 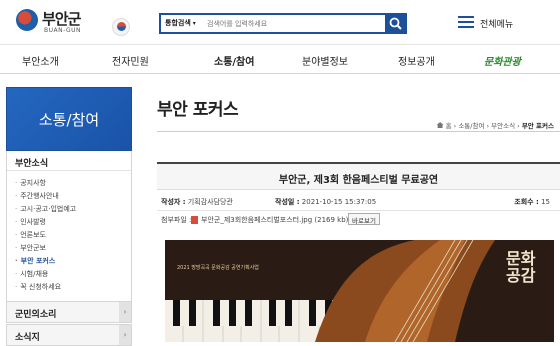 I want to click on views-label: 조회수 :, so click(x=526, y=202).